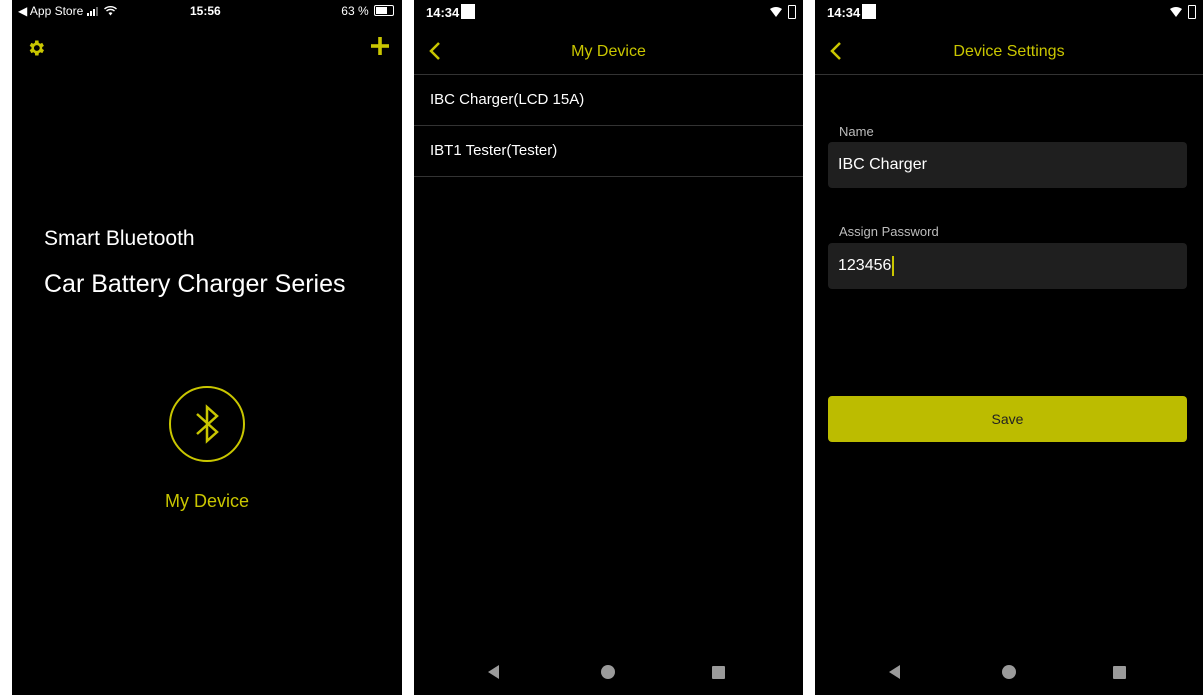 Image resolution: width=1203 pixels, height=695 pixels. I want to click on page-title: My Device, so click(608, 51).